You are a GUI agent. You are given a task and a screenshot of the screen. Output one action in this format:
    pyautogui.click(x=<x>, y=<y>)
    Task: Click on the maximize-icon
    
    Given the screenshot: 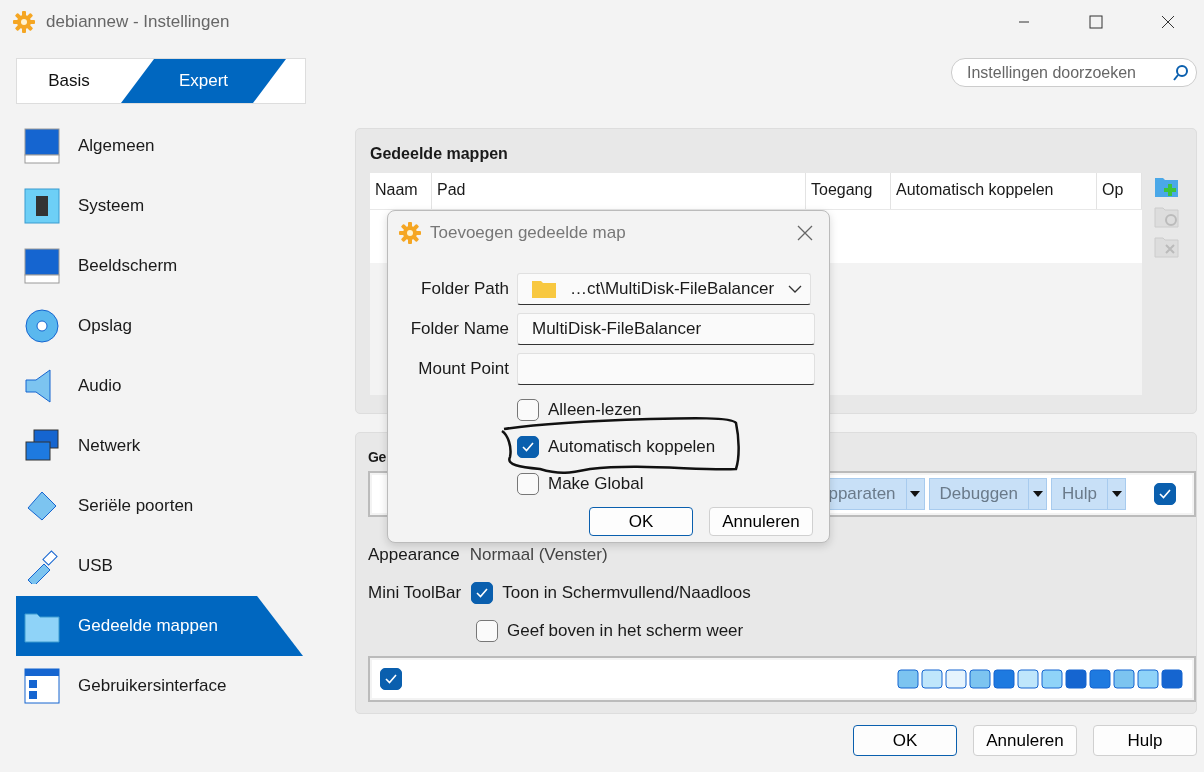 What is the action you would take?
    pyautogui.click(x=1096, y=22)
    